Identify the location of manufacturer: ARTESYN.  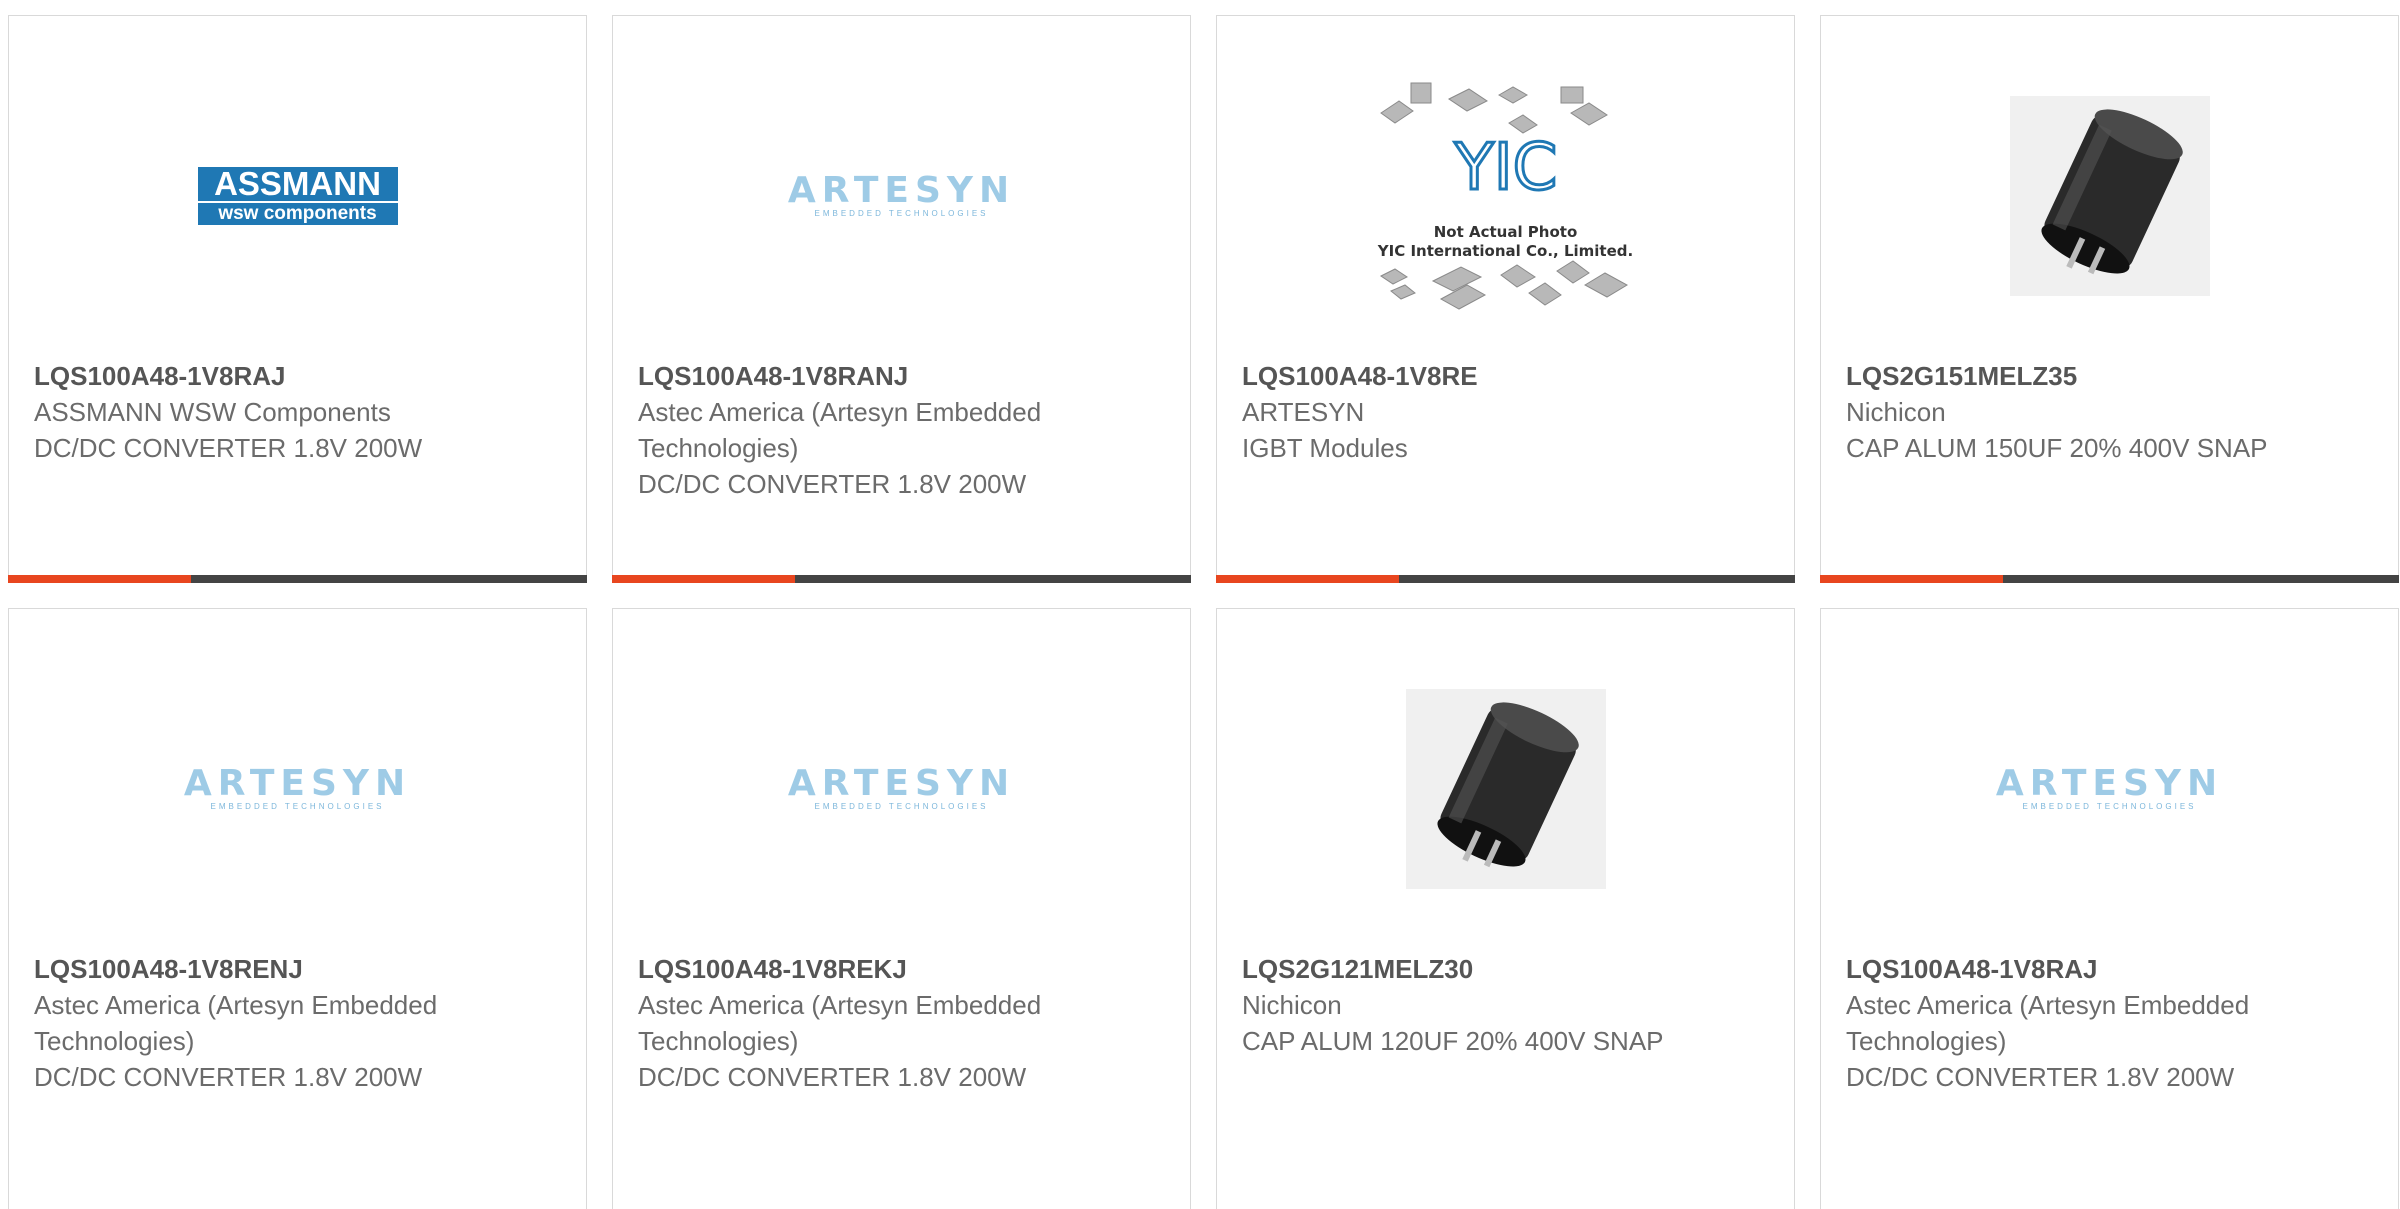
(1303, 412).